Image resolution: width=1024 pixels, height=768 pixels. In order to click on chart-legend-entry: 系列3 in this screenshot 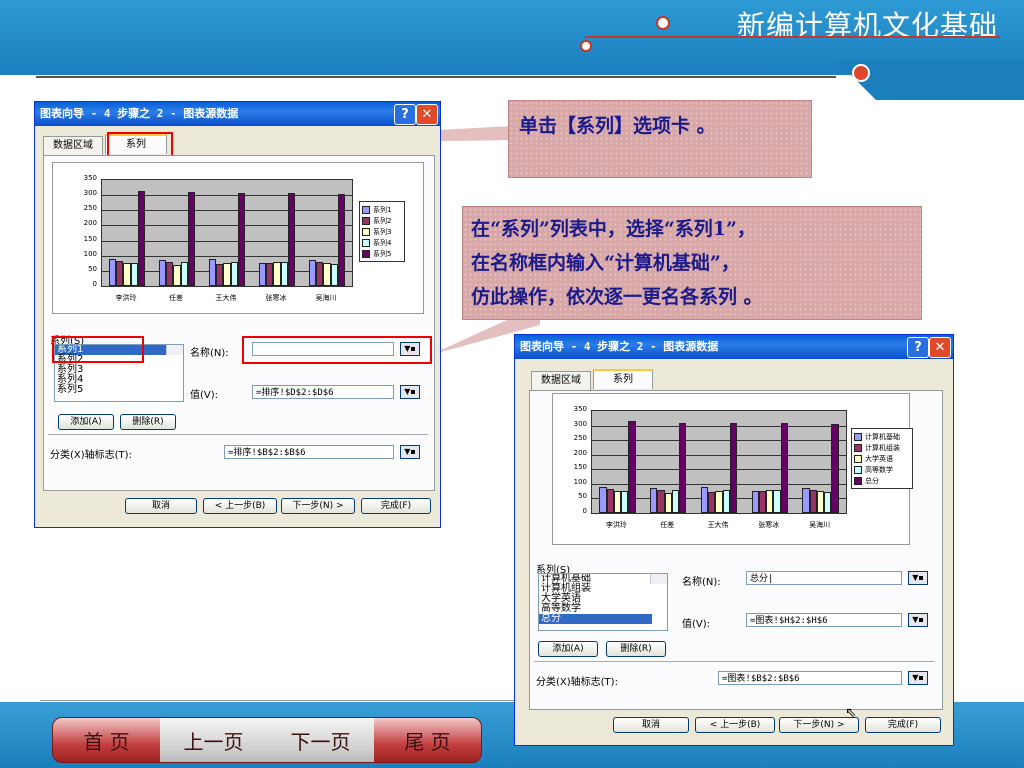, I will do `click(382, 231)`.